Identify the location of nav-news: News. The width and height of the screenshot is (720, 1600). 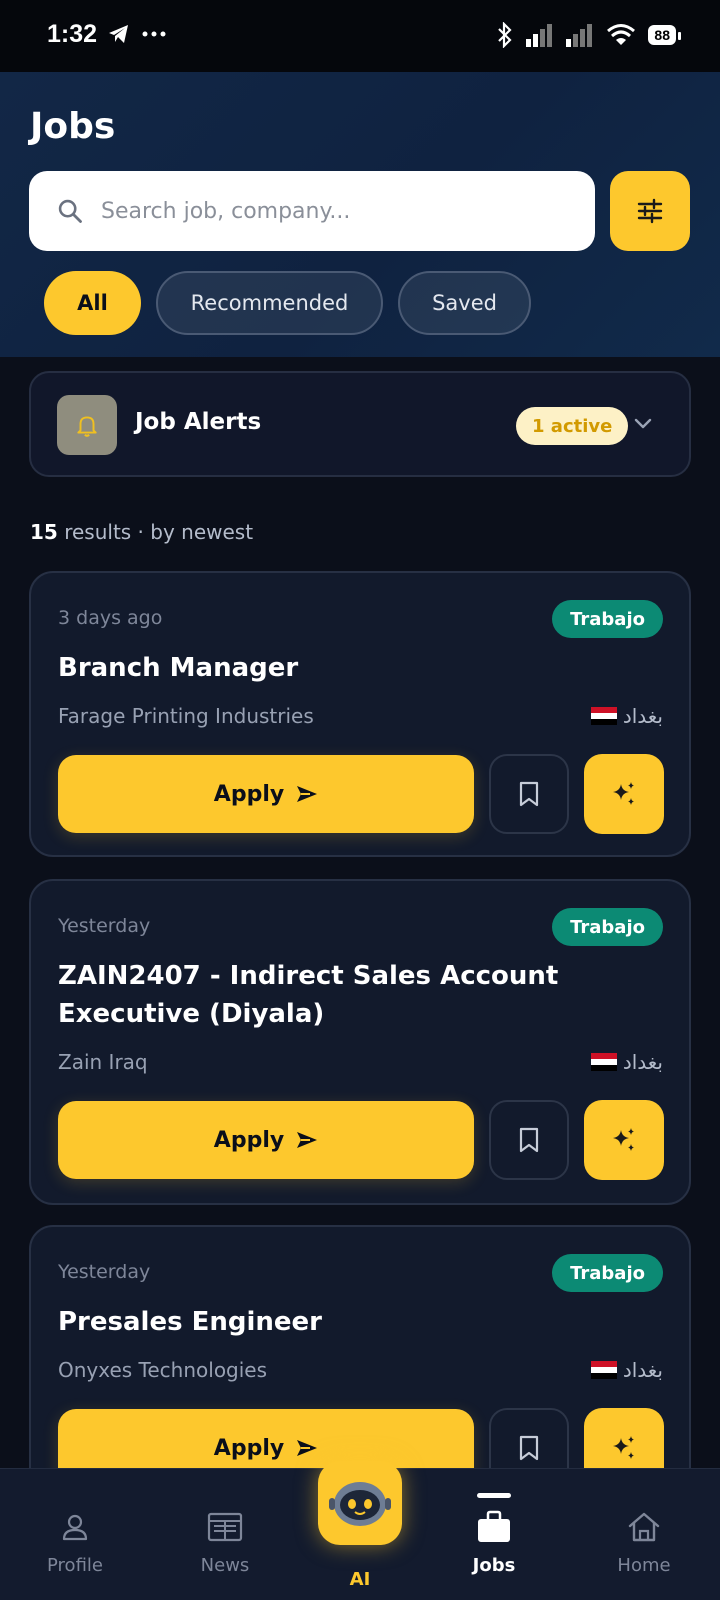
(225, 1534).